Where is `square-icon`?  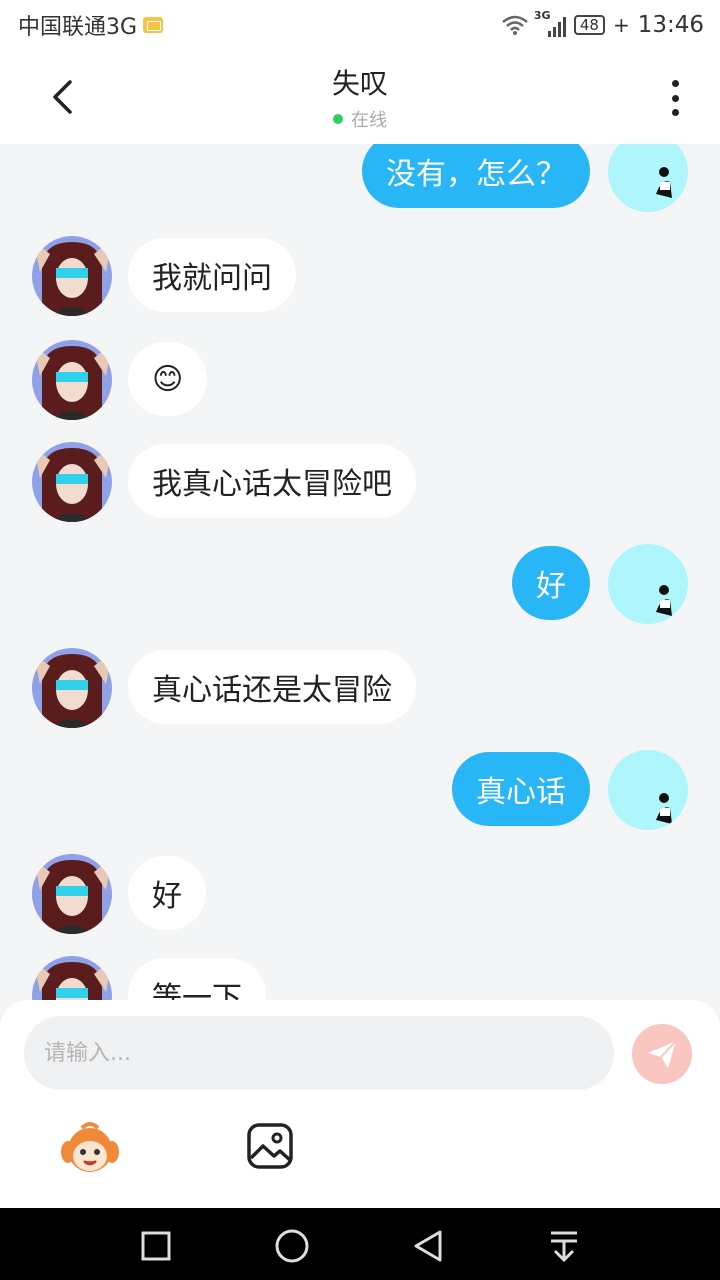 square-icon is located at coordinates (156, 1246).